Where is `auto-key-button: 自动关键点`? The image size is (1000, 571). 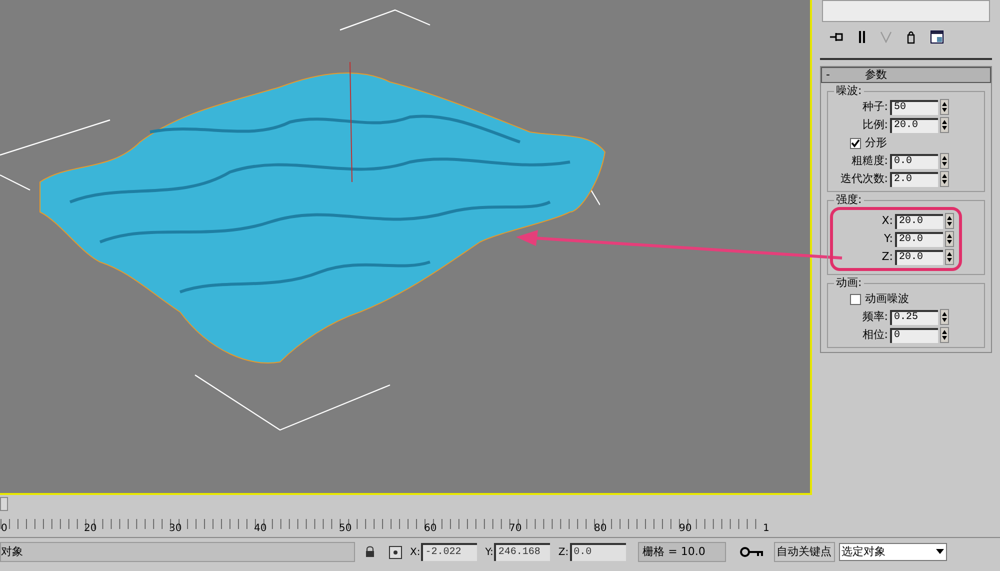 auto-key-button: 自动关键点 is located at coordinates (804, 552).